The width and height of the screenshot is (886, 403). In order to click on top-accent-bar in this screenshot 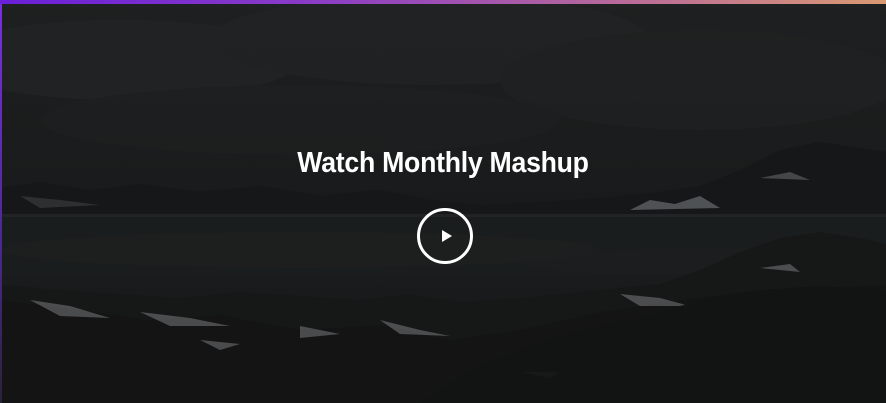, I will do `click(443, 2)`.